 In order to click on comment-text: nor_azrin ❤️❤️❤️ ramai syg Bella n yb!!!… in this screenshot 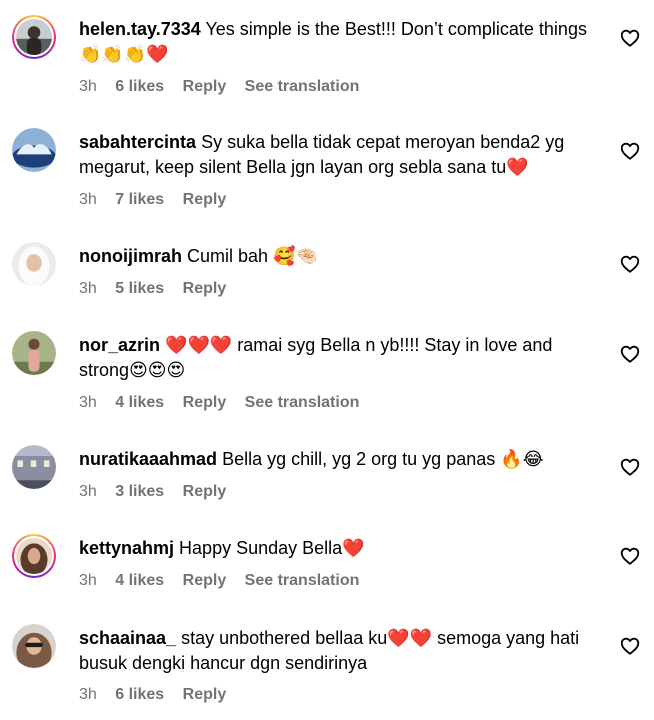, I will do `click(339, 358)`.